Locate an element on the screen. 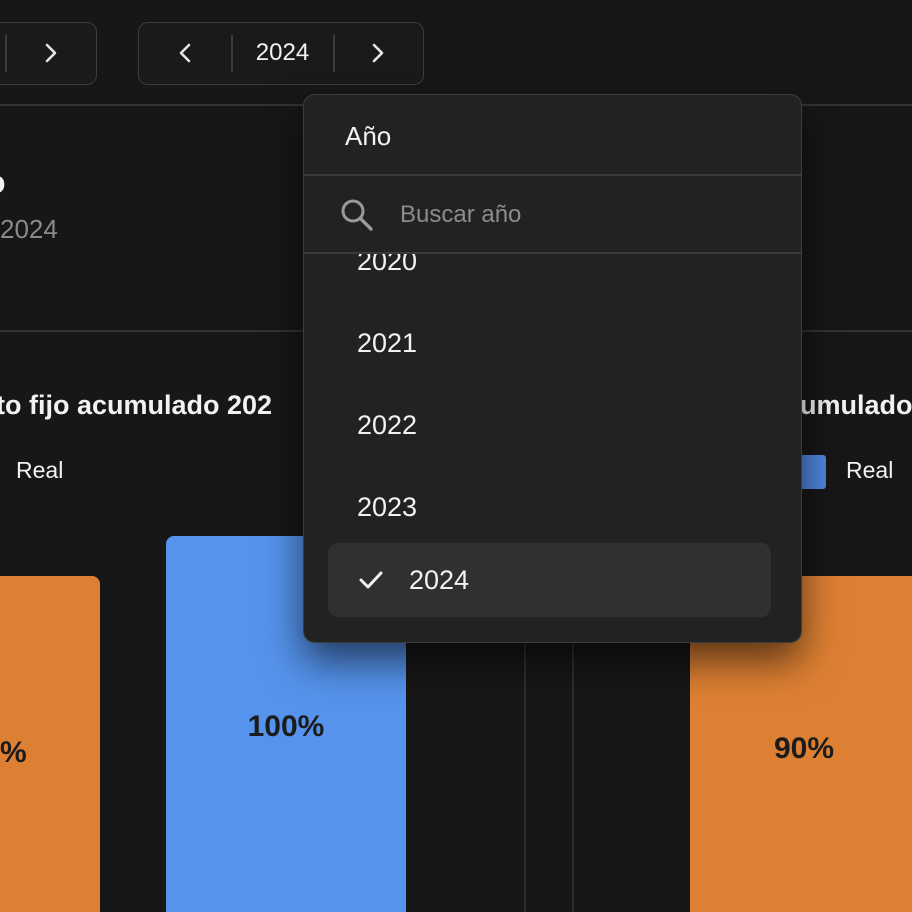 The width and height of the screenshot is (912, 912). bar-value-label: 100% is located at coordinates (286, 726).